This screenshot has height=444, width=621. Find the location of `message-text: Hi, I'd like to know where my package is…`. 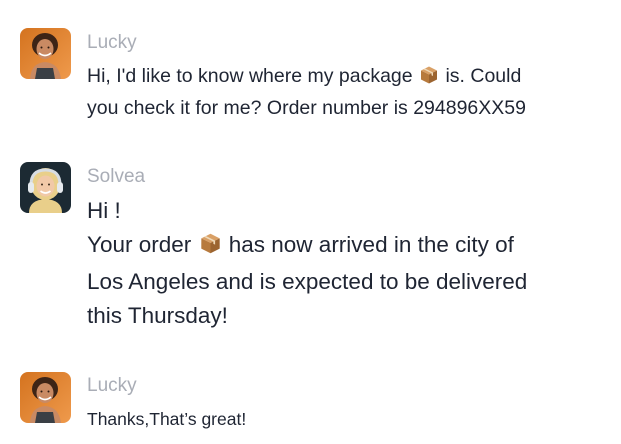

message-text: Hi, I'd like to know where my package is… is located at coordinates (306, 92).